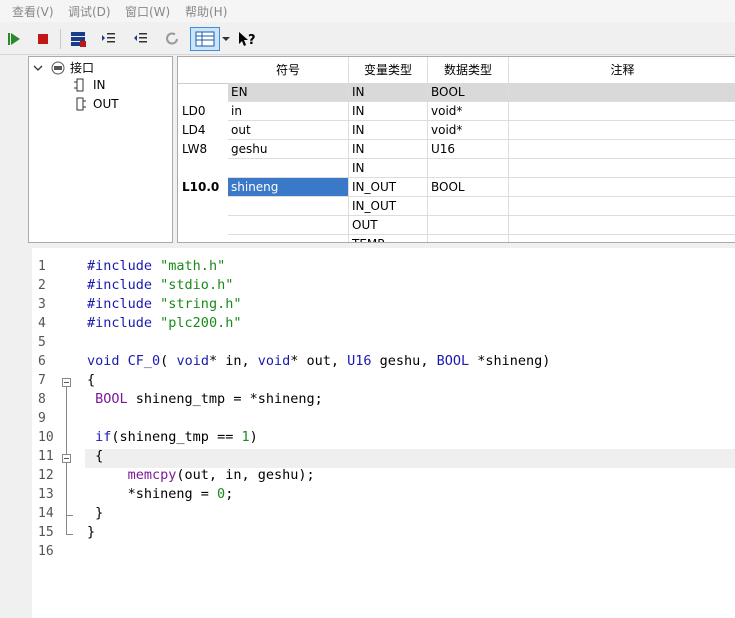  Describe the element at coordinates (288, 130) in the screenshot. I see `cell-symbol: out` at that location.